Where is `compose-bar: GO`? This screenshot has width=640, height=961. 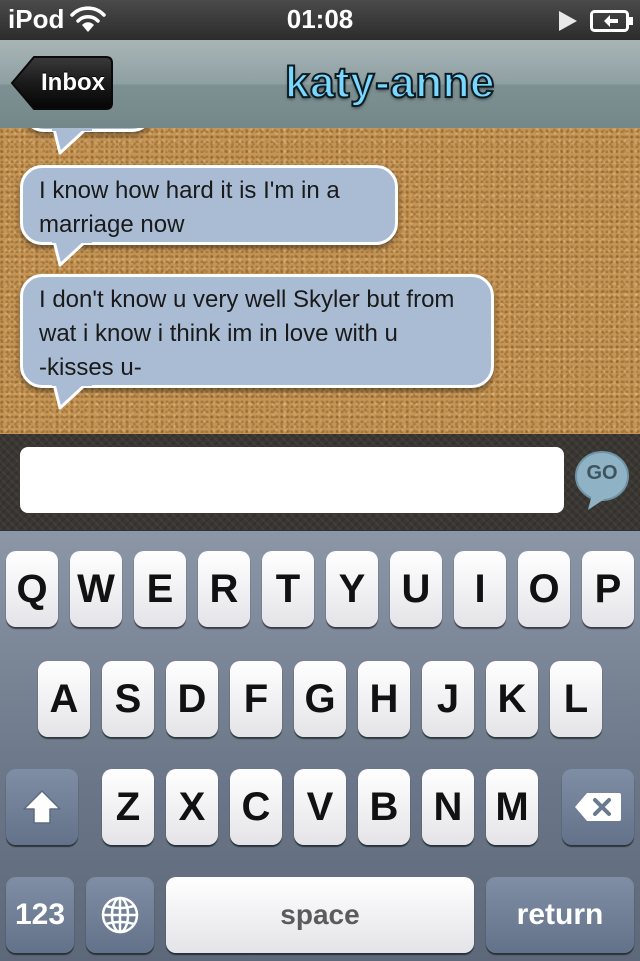 compose-bar: GO is located at coordinates (320, 482).